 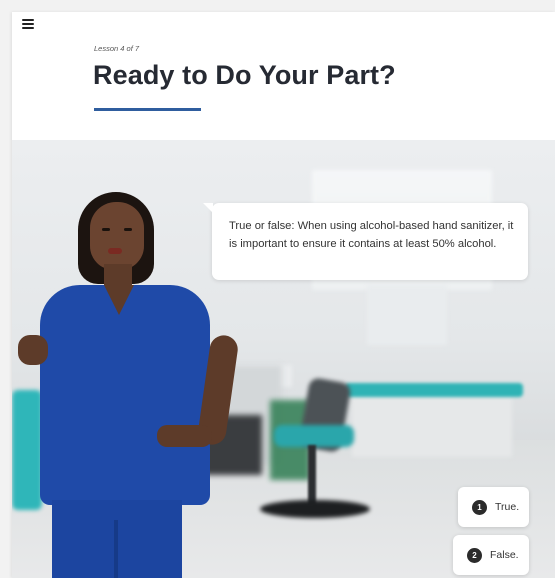 What do you see at coordinates (106, 229) in the screenshot?
I see `presenter-eye-left` at bounding box center [106, 229].